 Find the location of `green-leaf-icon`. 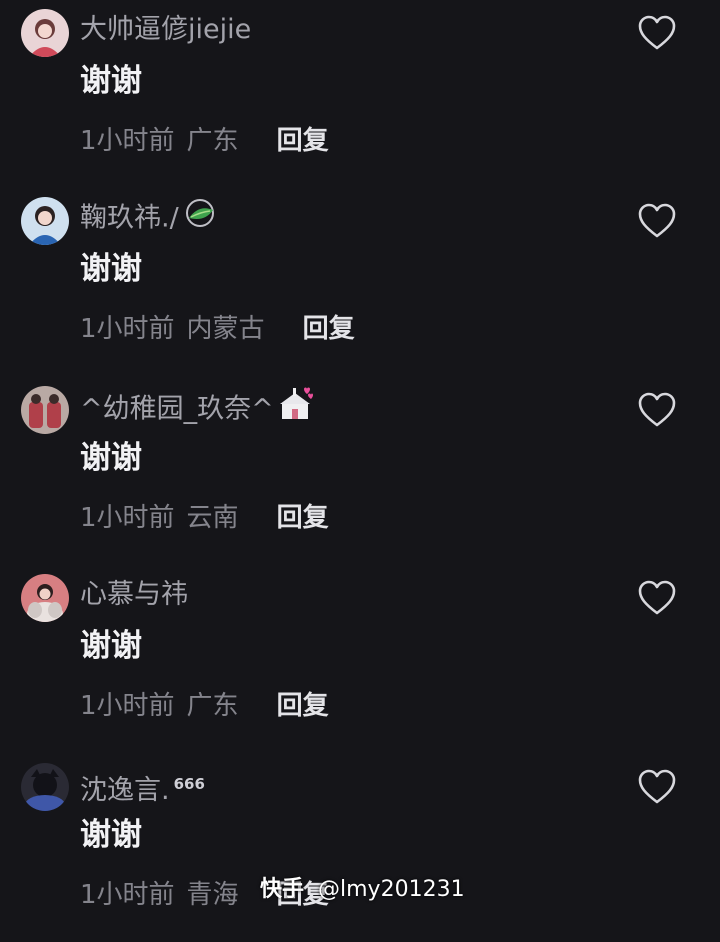

green-leaf-icon is located at coordinates (200, 219).